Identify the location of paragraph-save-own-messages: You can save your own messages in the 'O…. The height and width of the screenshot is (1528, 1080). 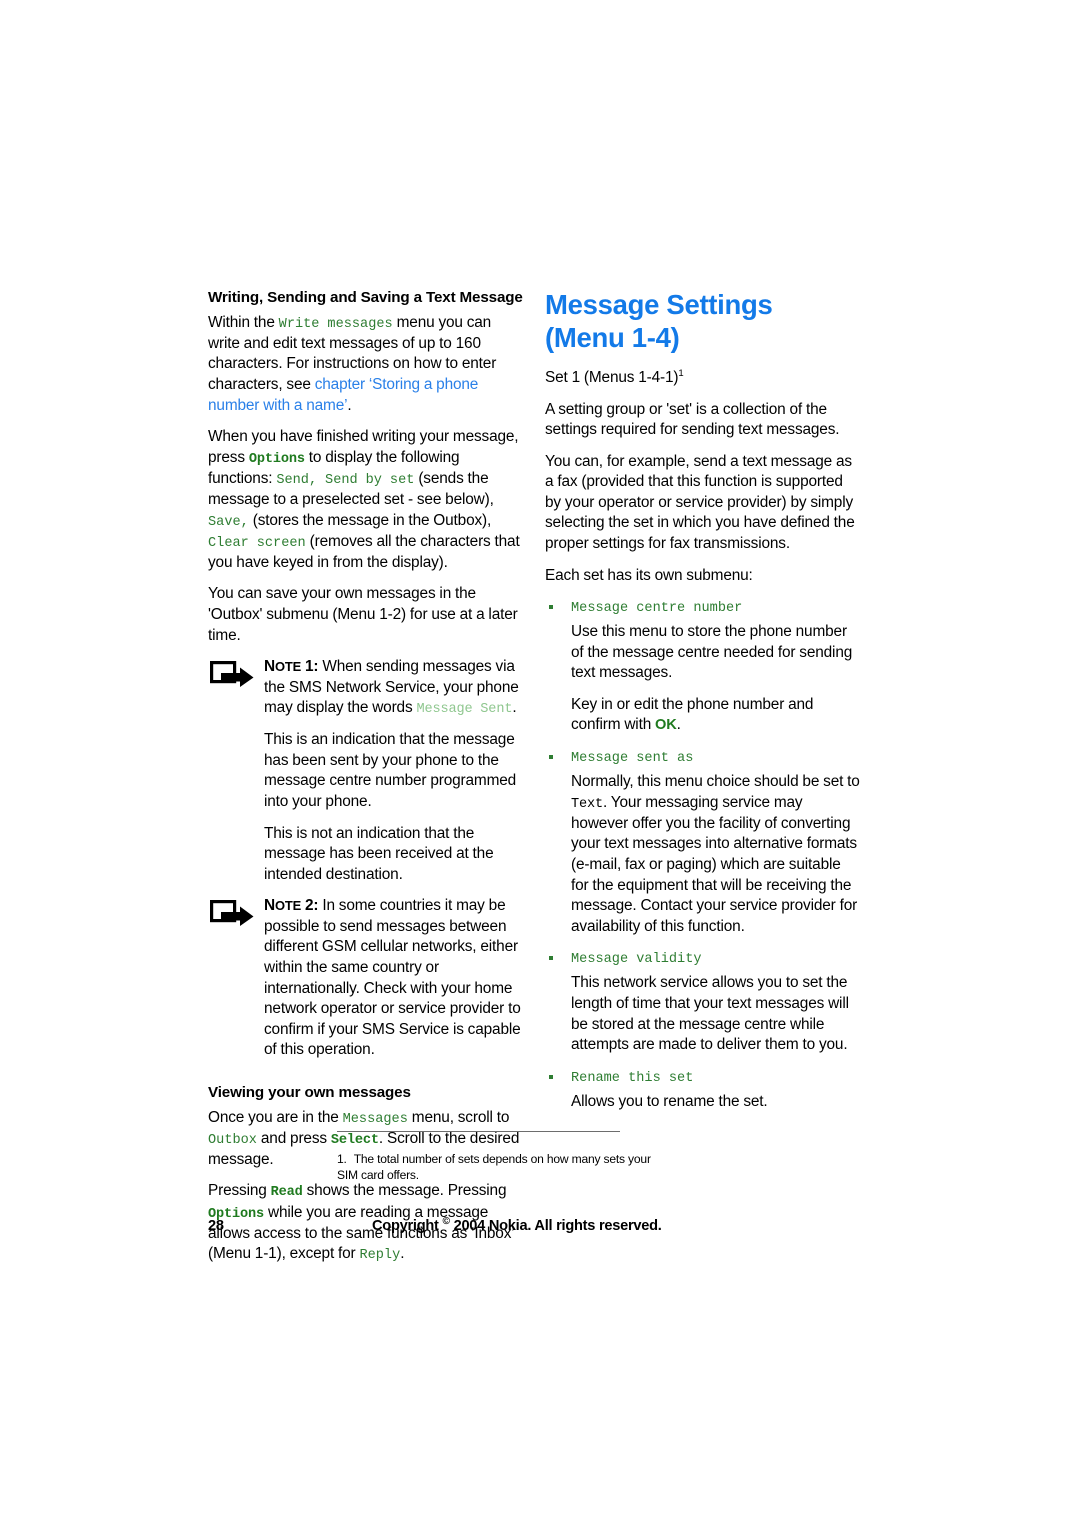
(363, 614).